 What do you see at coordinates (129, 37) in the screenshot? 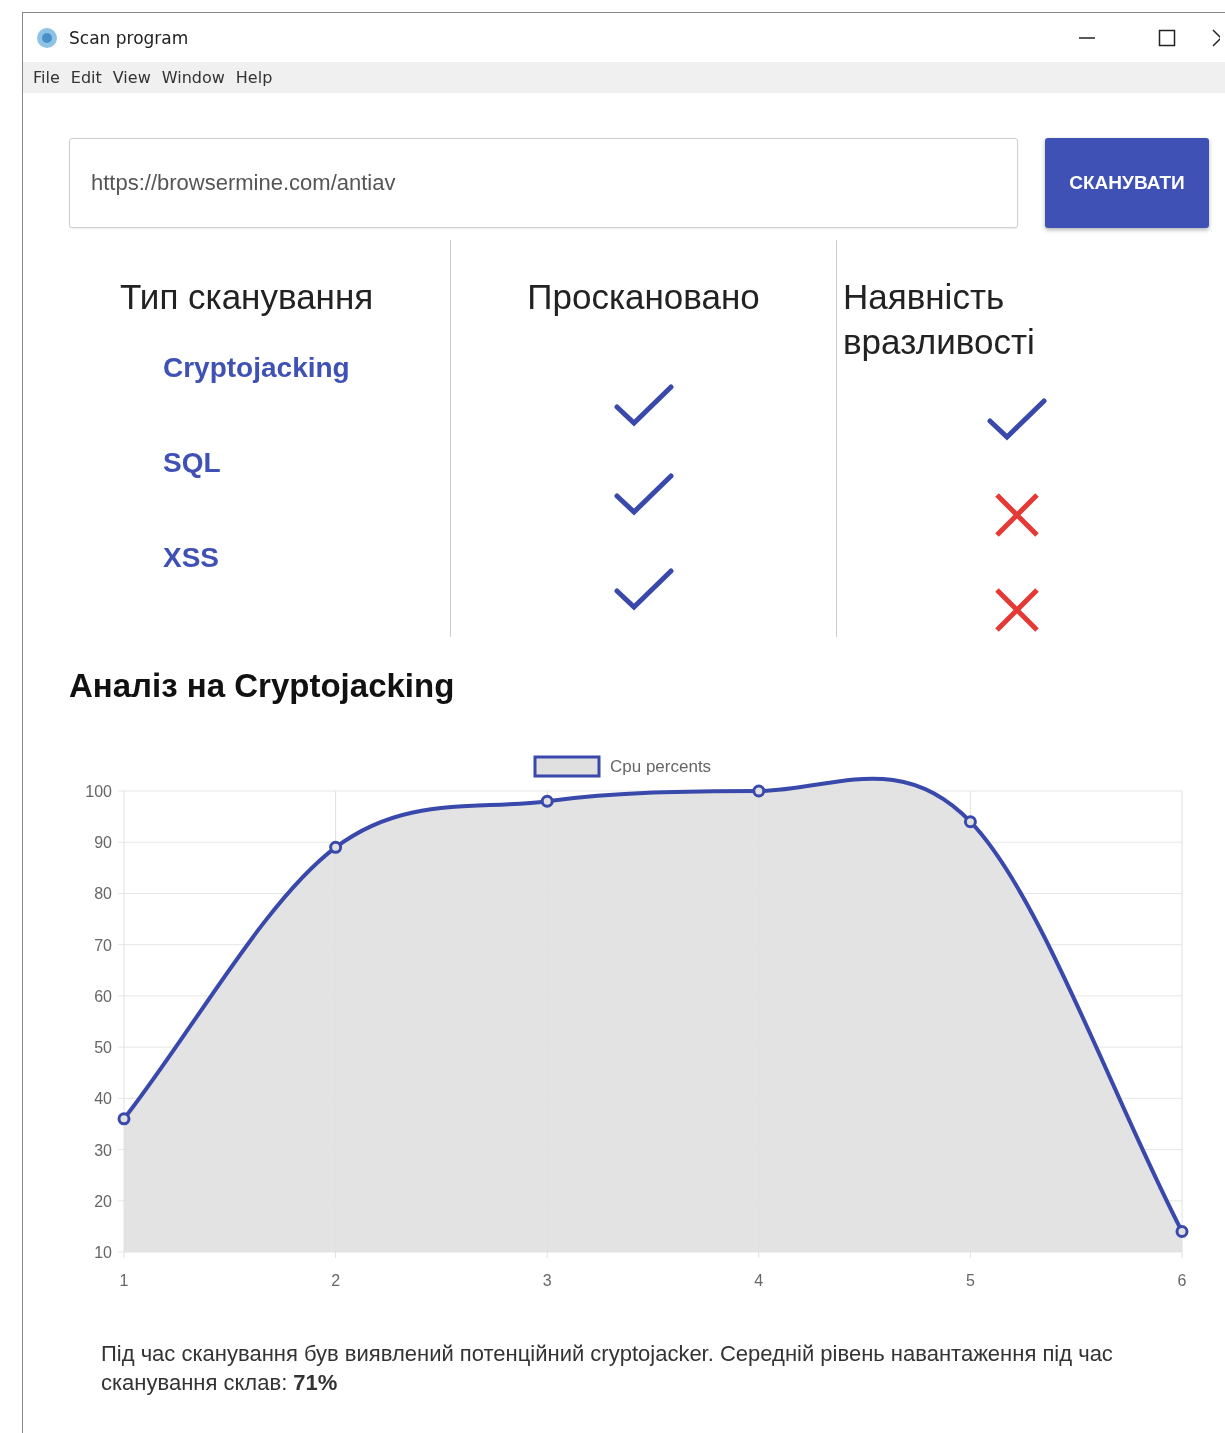
I see `window-title: Scan program` at bounding box center [129, 37].